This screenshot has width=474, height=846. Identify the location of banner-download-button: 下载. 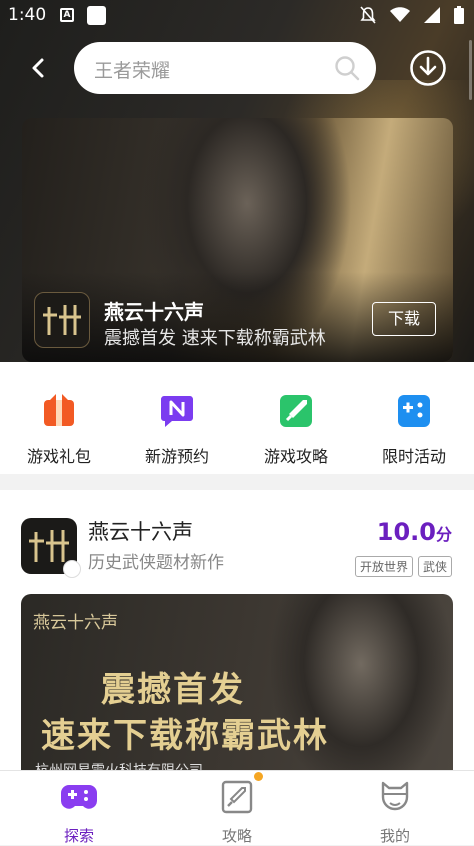
(404, 319).